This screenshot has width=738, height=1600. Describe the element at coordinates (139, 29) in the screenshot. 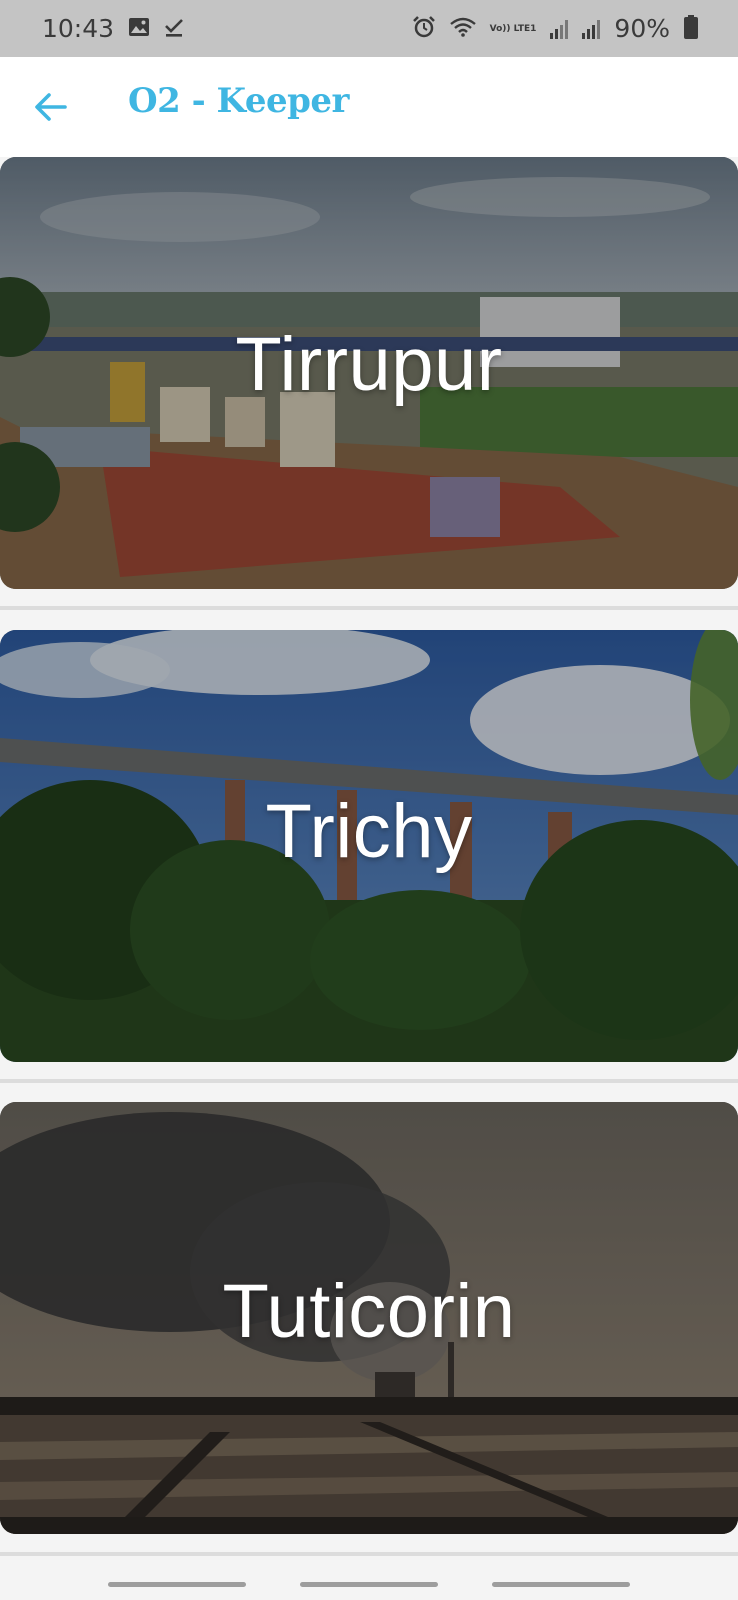

I see `gallery-icon` at that location.